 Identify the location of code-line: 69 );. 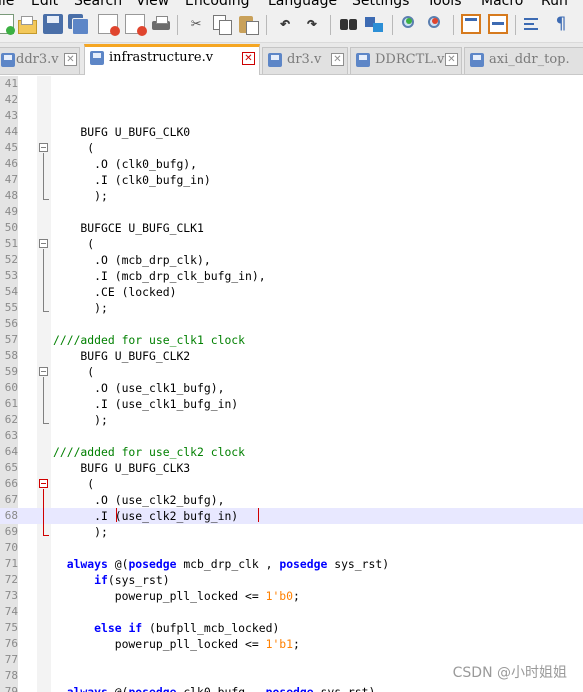
(291, 532).